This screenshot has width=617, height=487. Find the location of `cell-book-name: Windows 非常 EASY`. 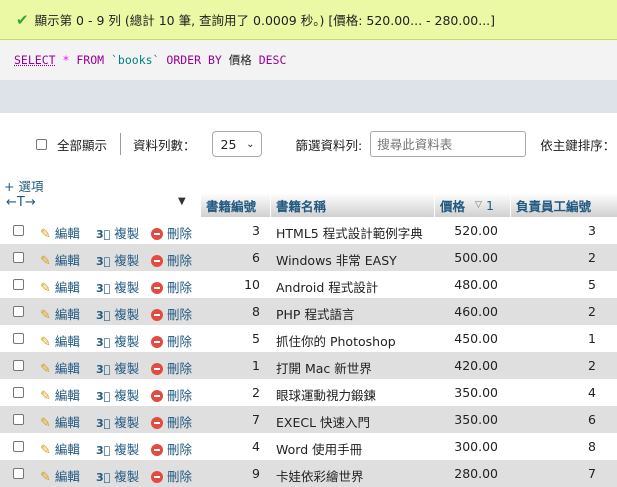

cell-book-name: Windows 非常 EASY is located at coordinates (336, 260).